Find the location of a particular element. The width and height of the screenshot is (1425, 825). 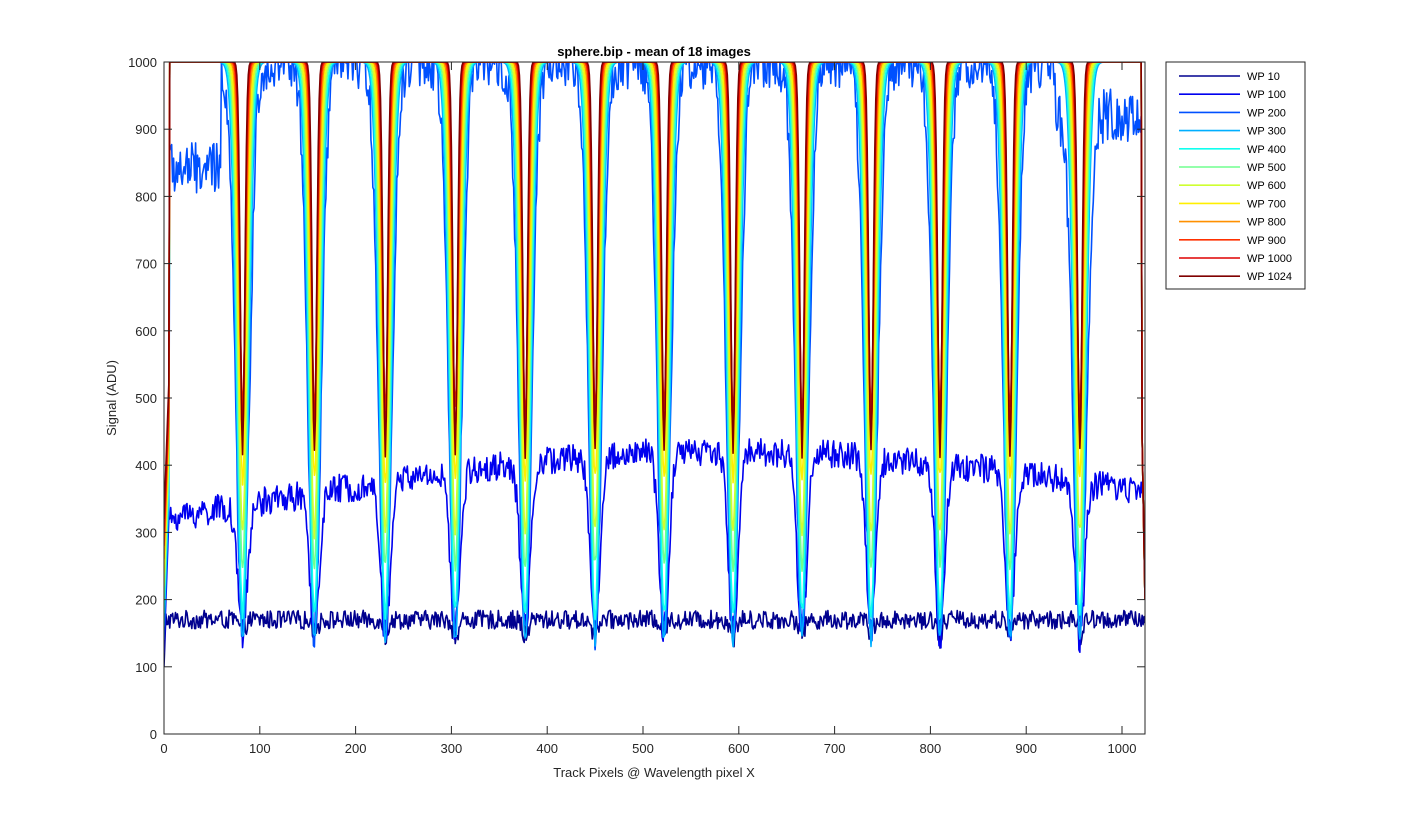

x-tick-label: 0 is located at coordinates (163, 748).